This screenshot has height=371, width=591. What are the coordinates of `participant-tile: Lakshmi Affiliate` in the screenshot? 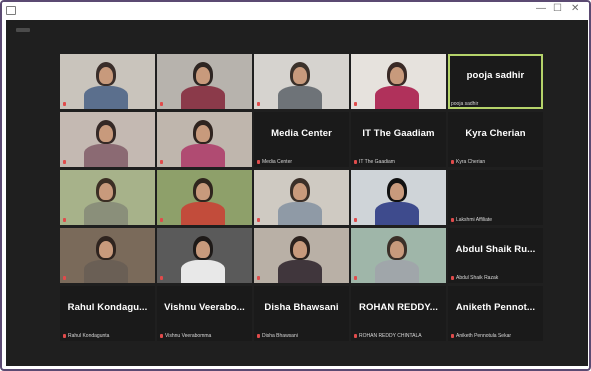 It's located at (495, 197).